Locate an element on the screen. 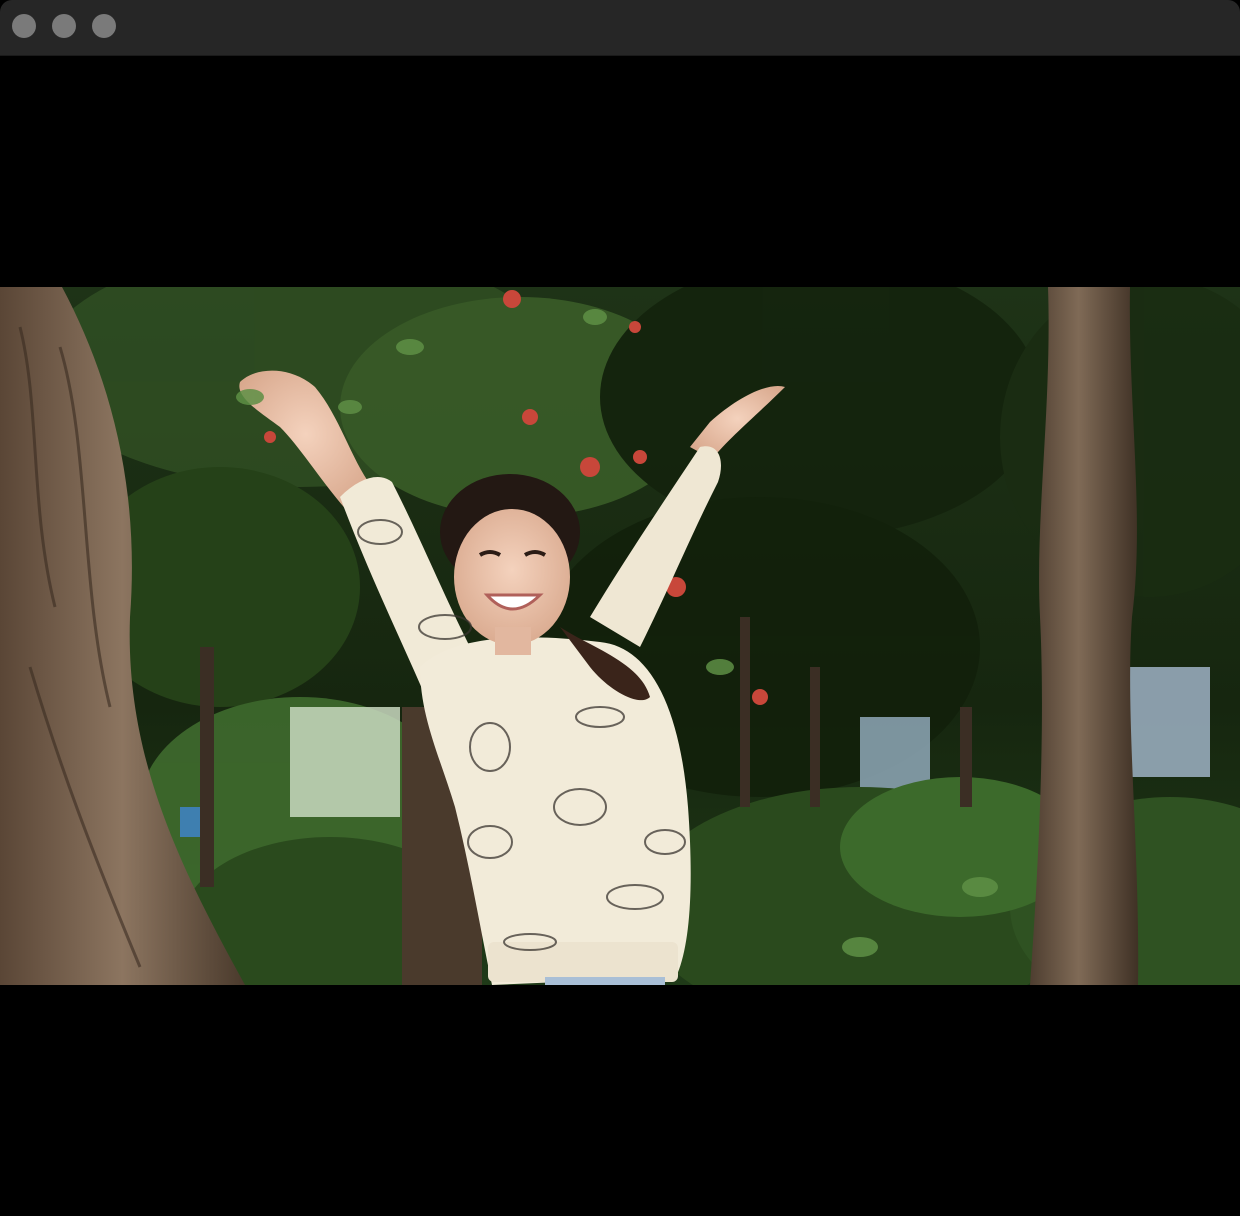  title-bar is located at coordinates (620, 28).